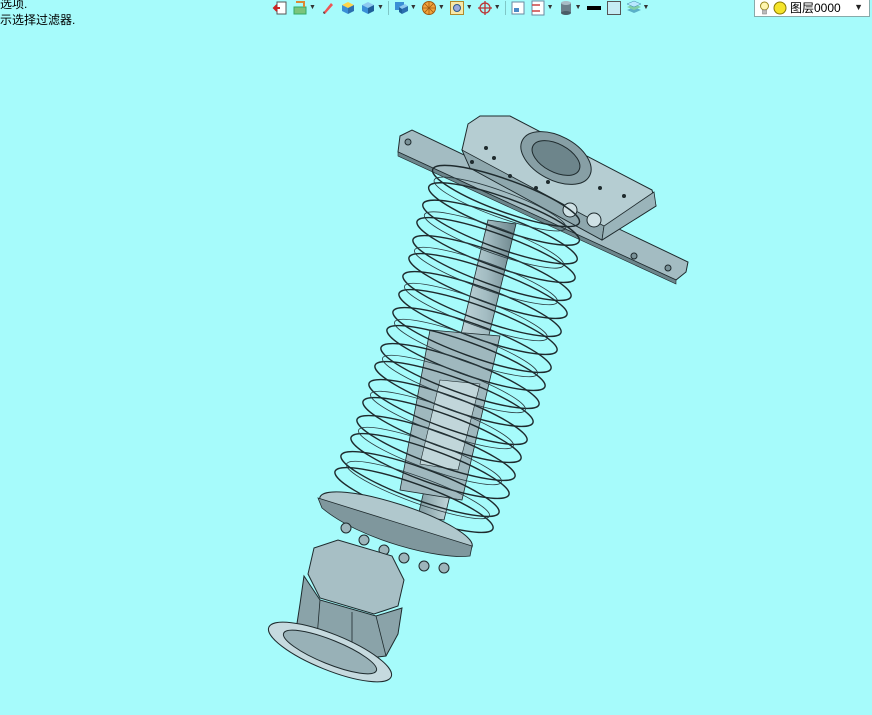 This screenshot has width=872, height=715. Describe the element at coordinates (14, 5) in the screenshot. I see `status-hint-line-1: 选项.` at that location.